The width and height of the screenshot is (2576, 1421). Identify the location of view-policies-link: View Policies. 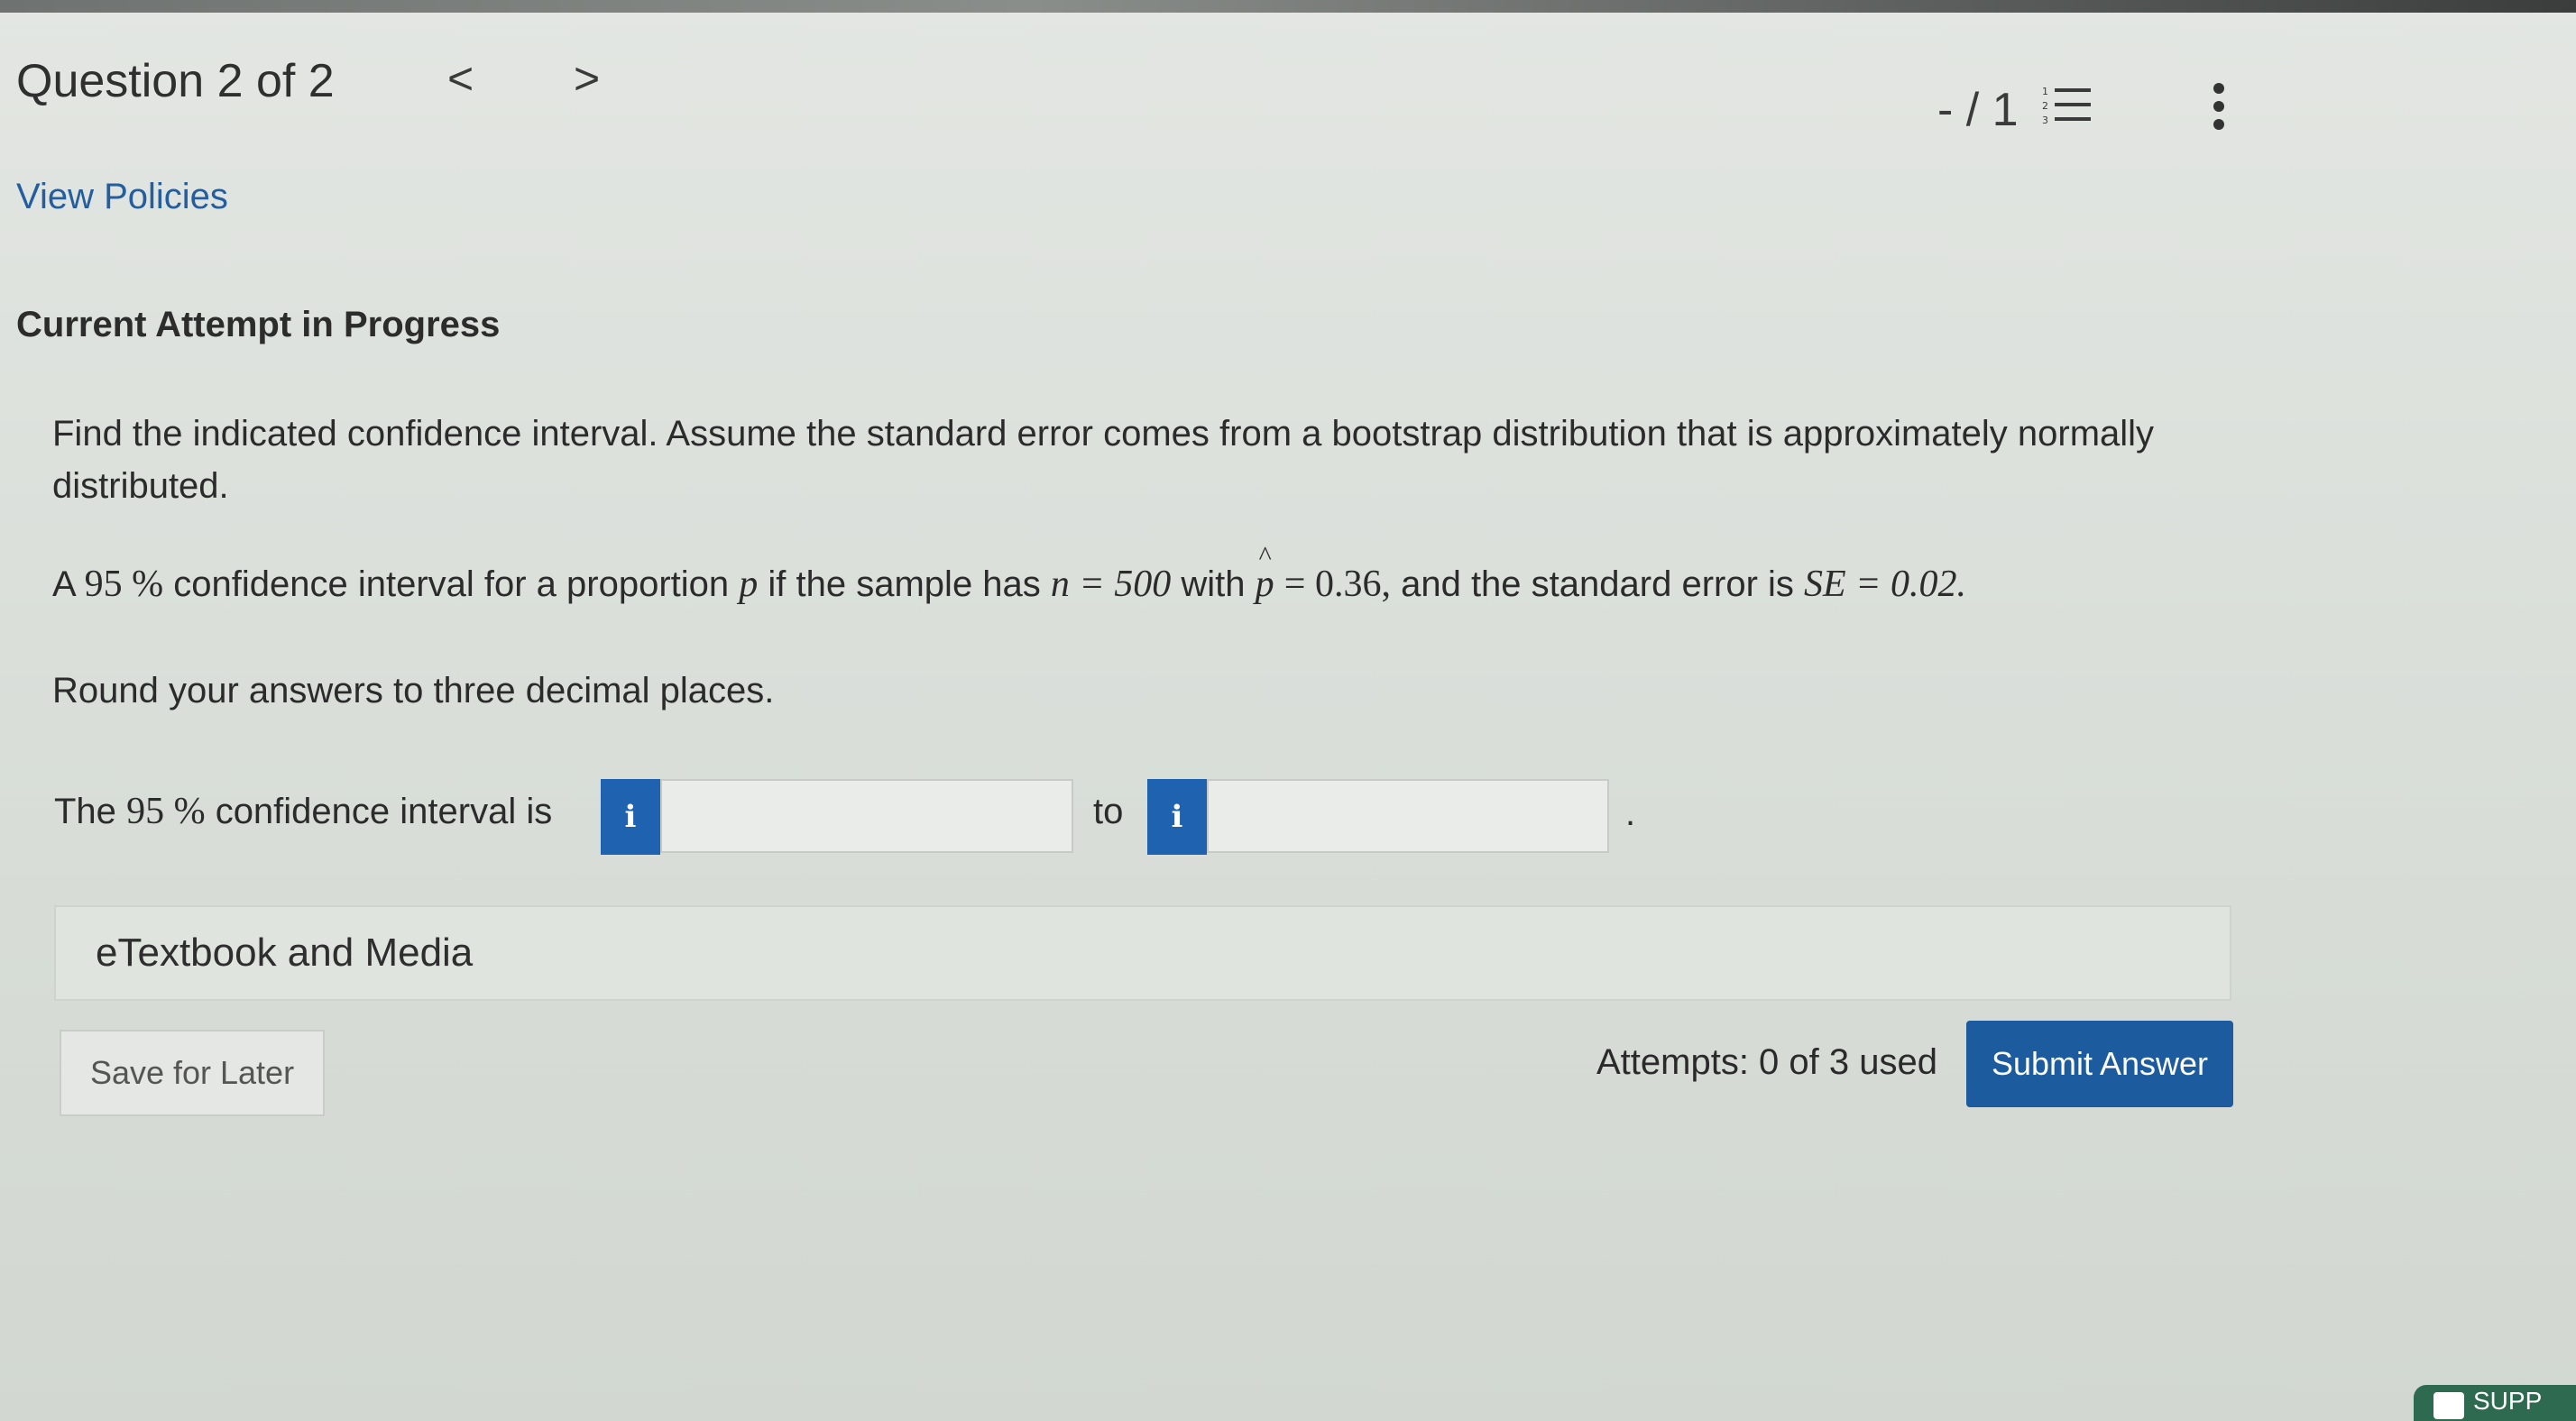
(122, 197).